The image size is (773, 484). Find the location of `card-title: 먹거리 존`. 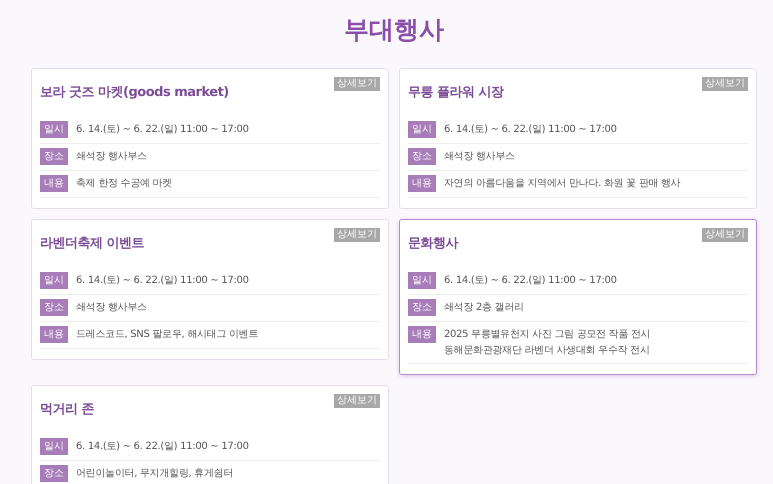

card-title: 먹거리 존 is located at coordinates (67, 409).